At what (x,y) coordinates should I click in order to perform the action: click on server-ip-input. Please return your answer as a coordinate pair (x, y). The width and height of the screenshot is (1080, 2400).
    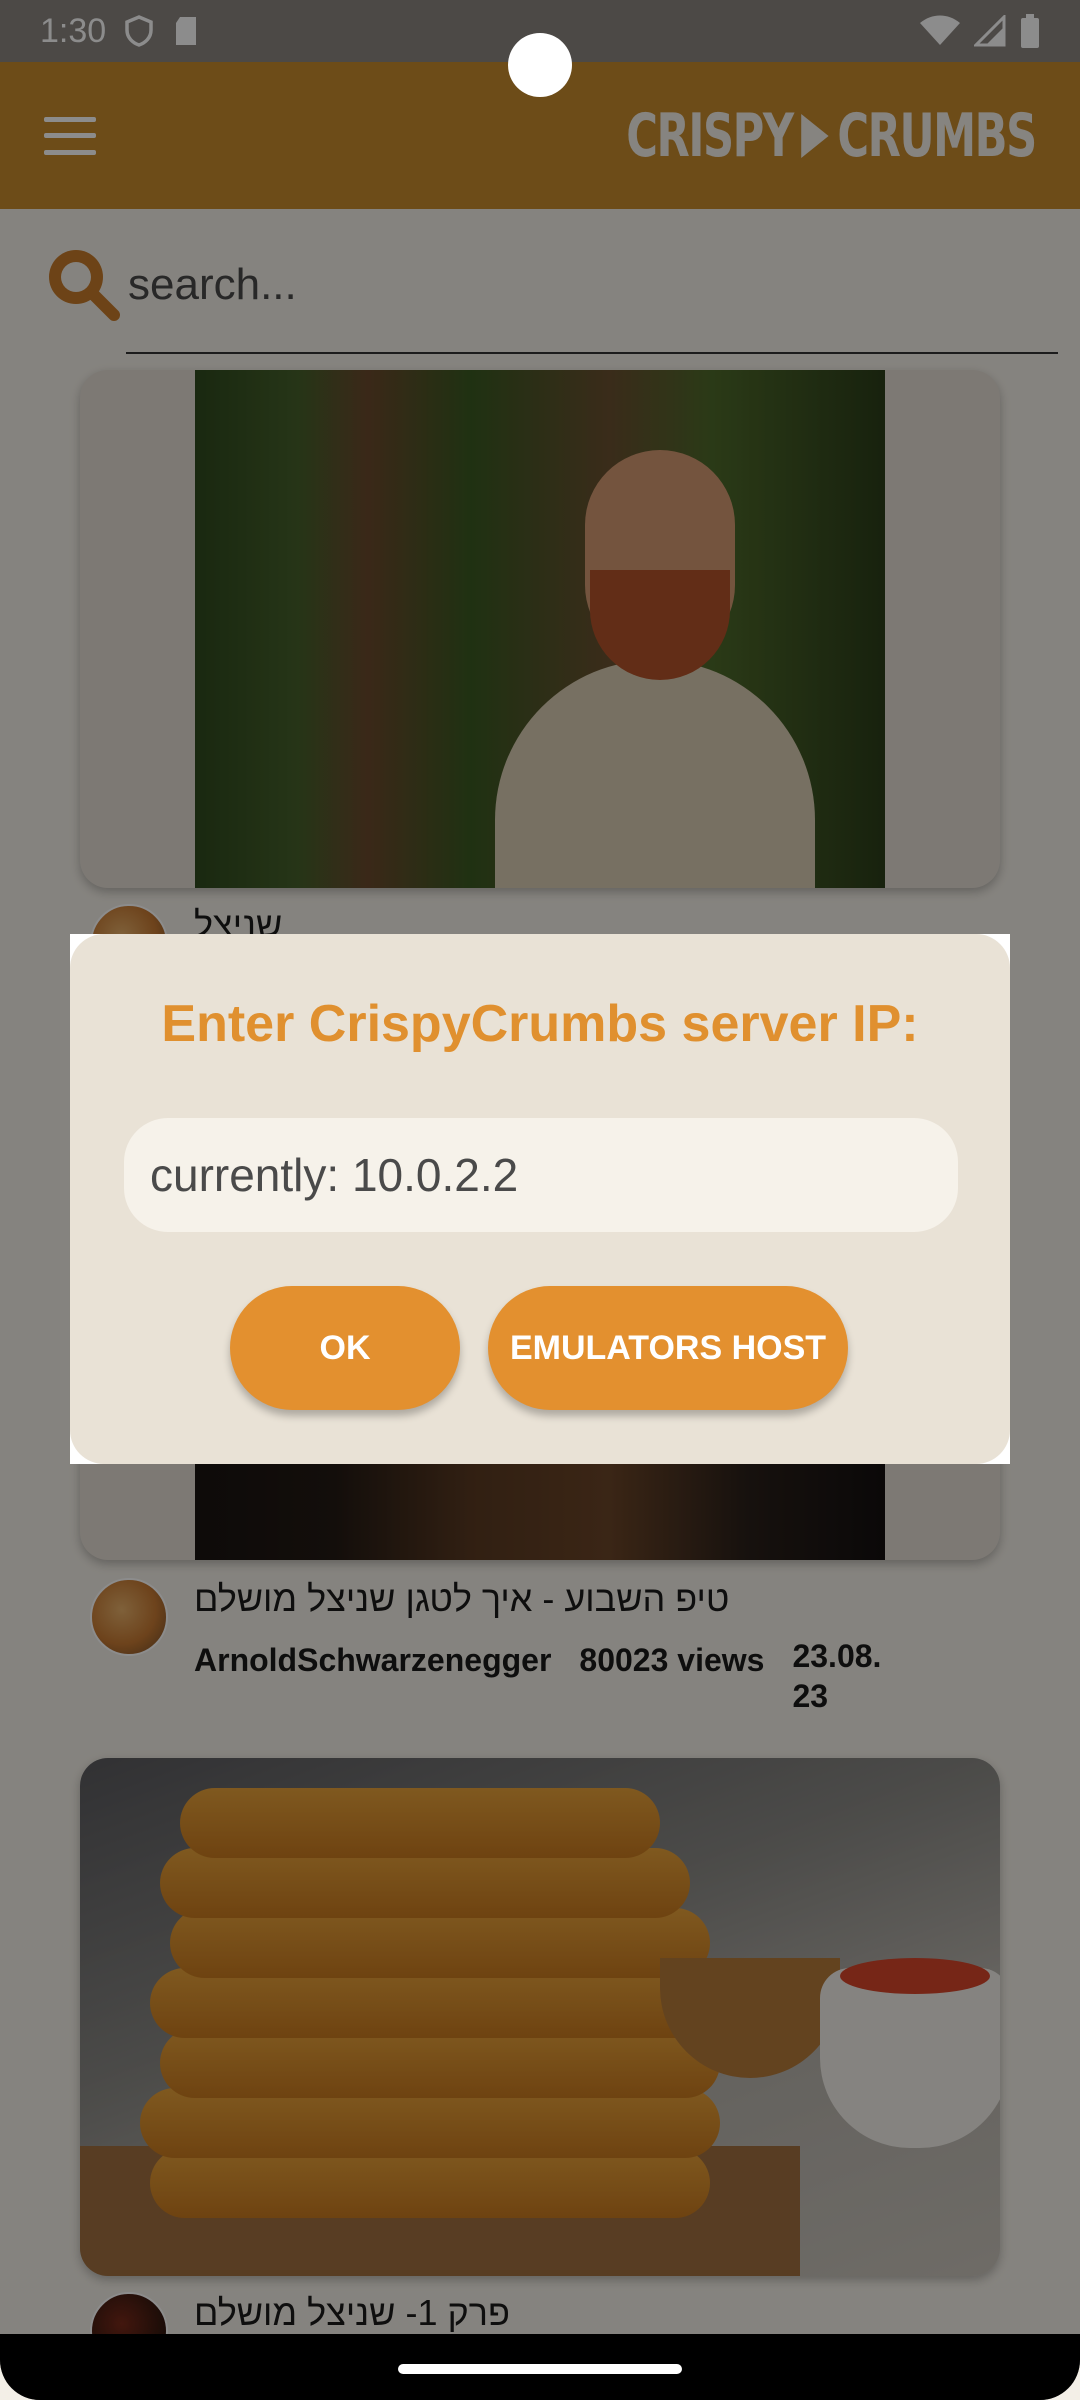
    Looking at the image, I should click on (541, 1175).